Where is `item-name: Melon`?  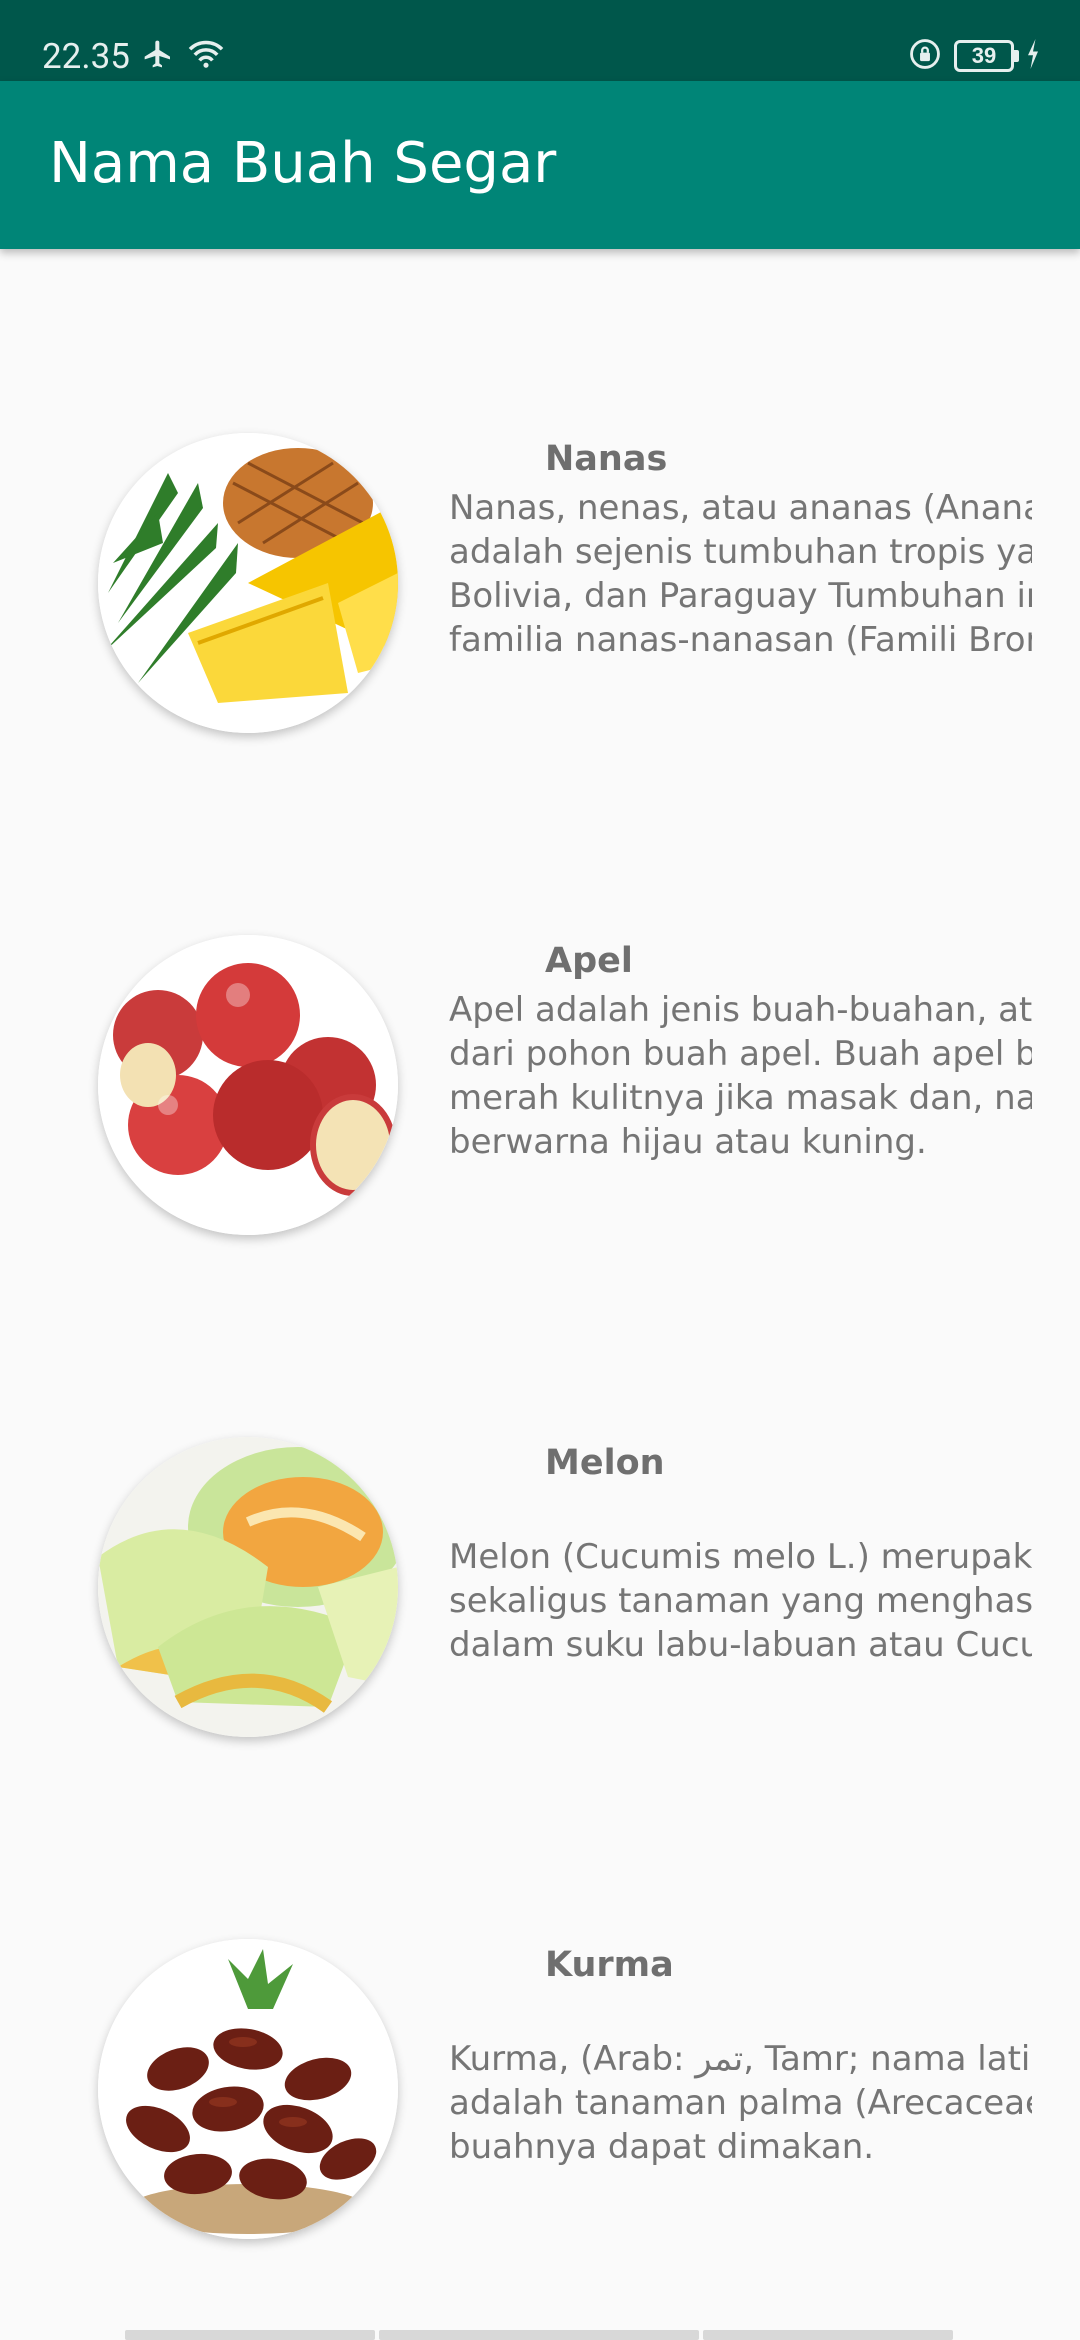
item-name: Melon is located at coordinates (605, 1463).